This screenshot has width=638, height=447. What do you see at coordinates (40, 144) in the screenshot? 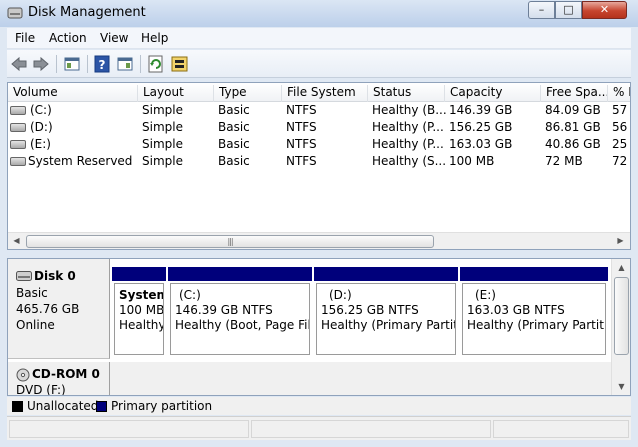
I see `volume-name: (E:)` at bounding box center [40, 144].